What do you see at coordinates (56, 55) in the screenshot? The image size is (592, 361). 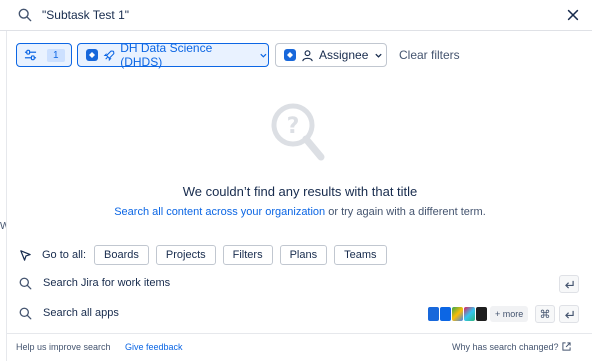 I see `filter-count-badge: 1` at bounding box center [56, 55].